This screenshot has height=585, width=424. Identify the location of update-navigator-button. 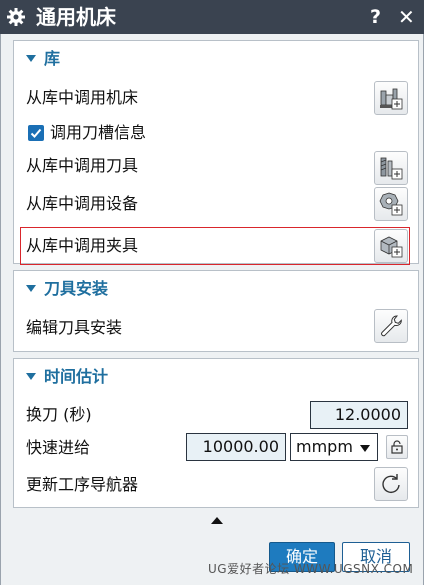
(391, 484).